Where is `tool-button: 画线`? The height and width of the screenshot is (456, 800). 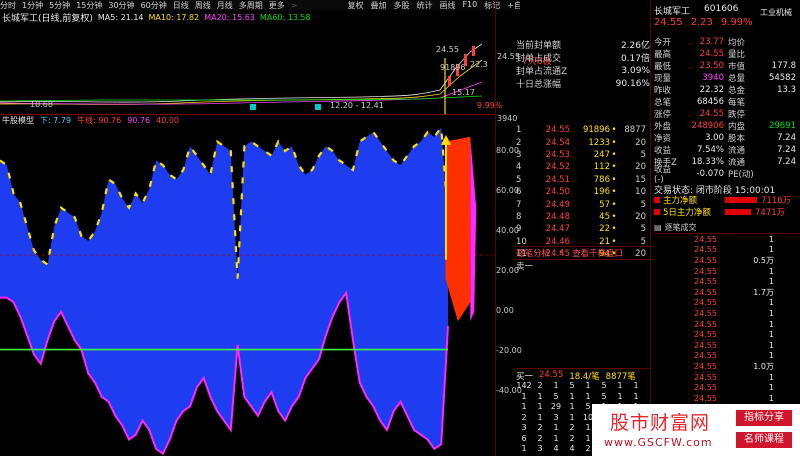 tool-button: 画线 is located at coordinates (447, 5).